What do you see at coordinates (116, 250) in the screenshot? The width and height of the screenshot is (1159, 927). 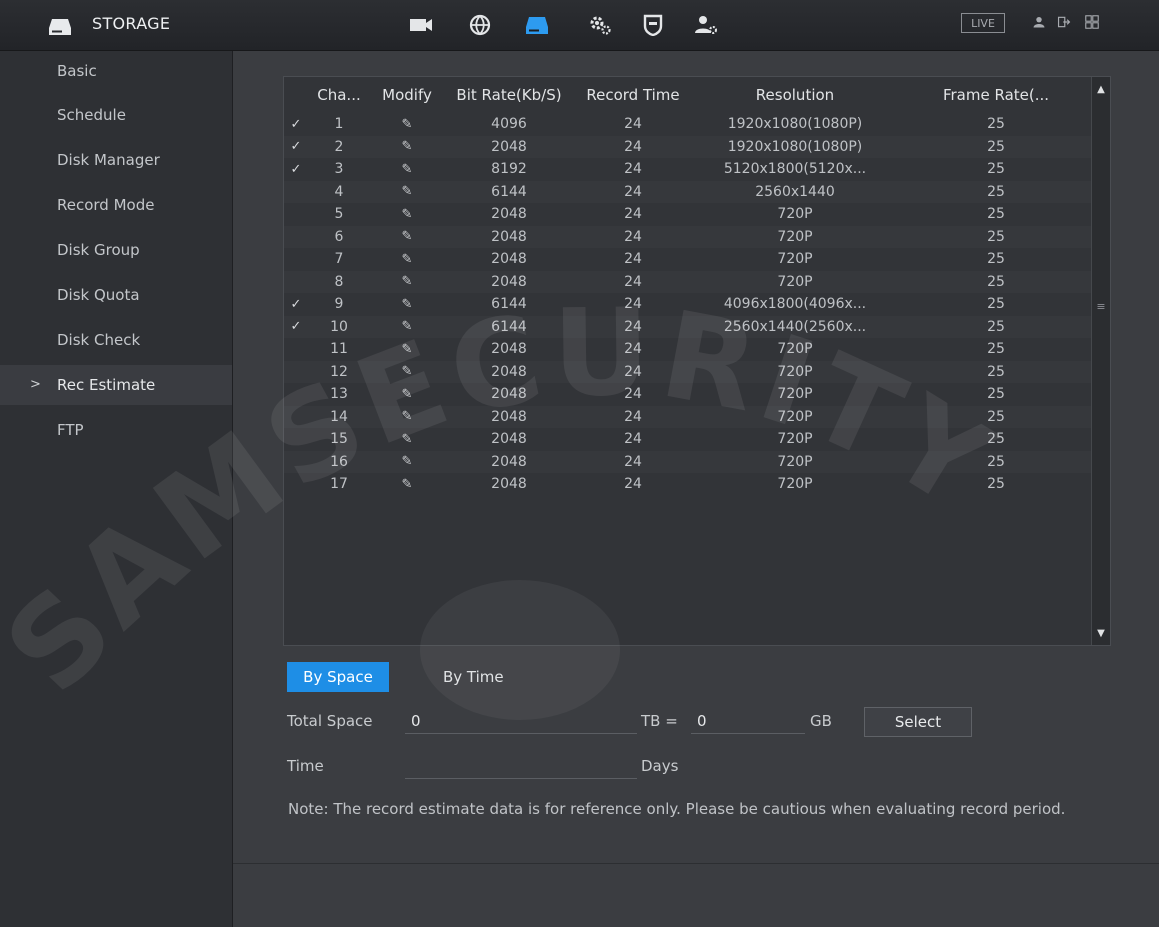 I see `sidebar-item-disk-group: Disk Group` at bounding box center [116, 250].